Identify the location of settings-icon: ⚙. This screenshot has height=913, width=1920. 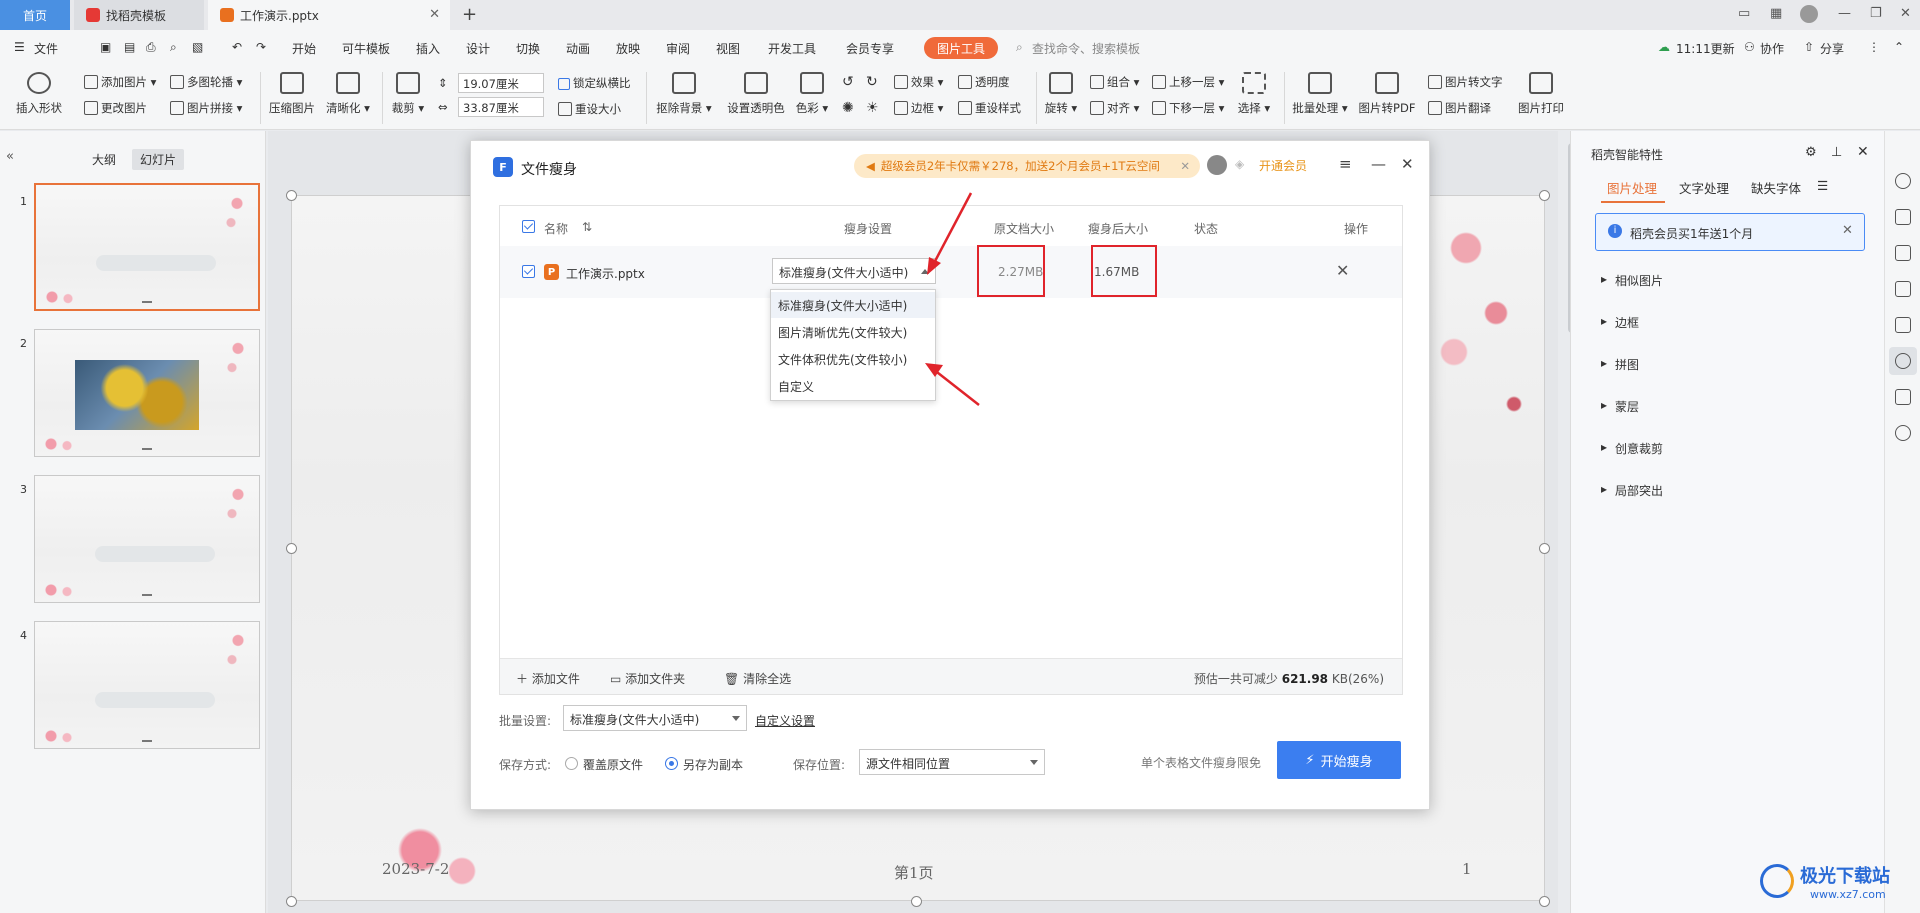
(1811, 152).